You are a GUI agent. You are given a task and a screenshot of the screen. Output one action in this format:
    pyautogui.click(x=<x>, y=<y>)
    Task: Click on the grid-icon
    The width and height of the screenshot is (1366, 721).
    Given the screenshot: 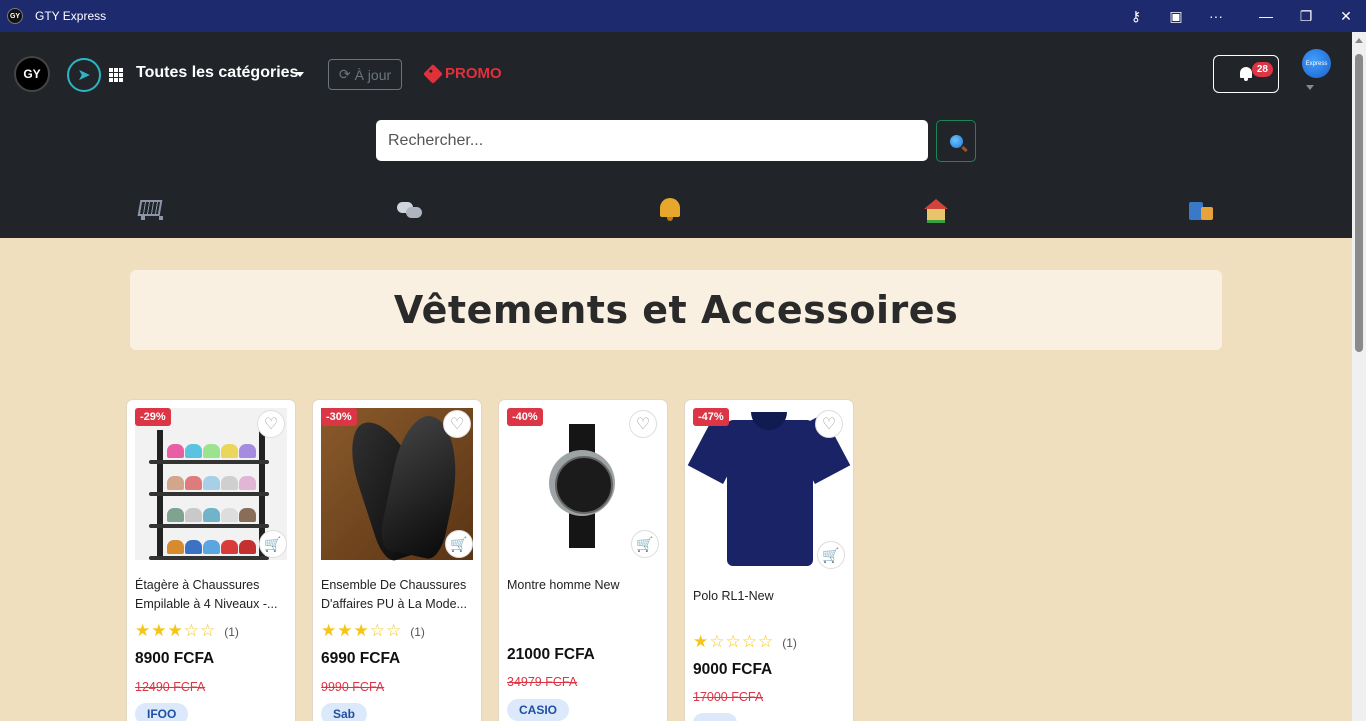 What is the action you would take?
    pyautogui.click(x=116, y=75)
    